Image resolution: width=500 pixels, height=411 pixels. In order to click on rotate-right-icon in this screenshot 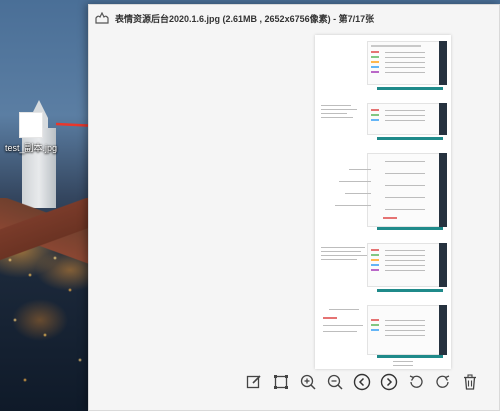, I will do `click(443, 381)`.